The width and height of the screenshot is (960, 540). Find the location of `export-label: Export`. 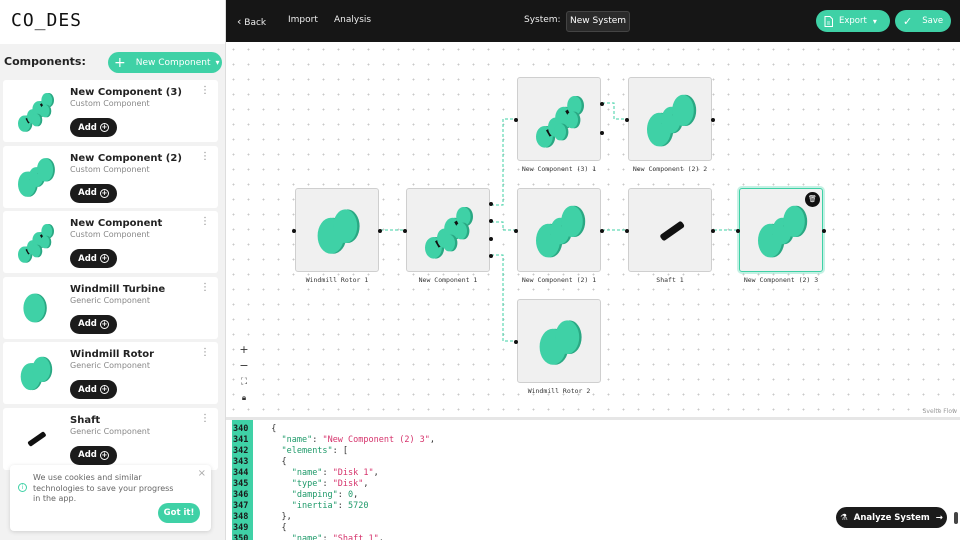

export-label: Export is located at coordinates (853, 21).